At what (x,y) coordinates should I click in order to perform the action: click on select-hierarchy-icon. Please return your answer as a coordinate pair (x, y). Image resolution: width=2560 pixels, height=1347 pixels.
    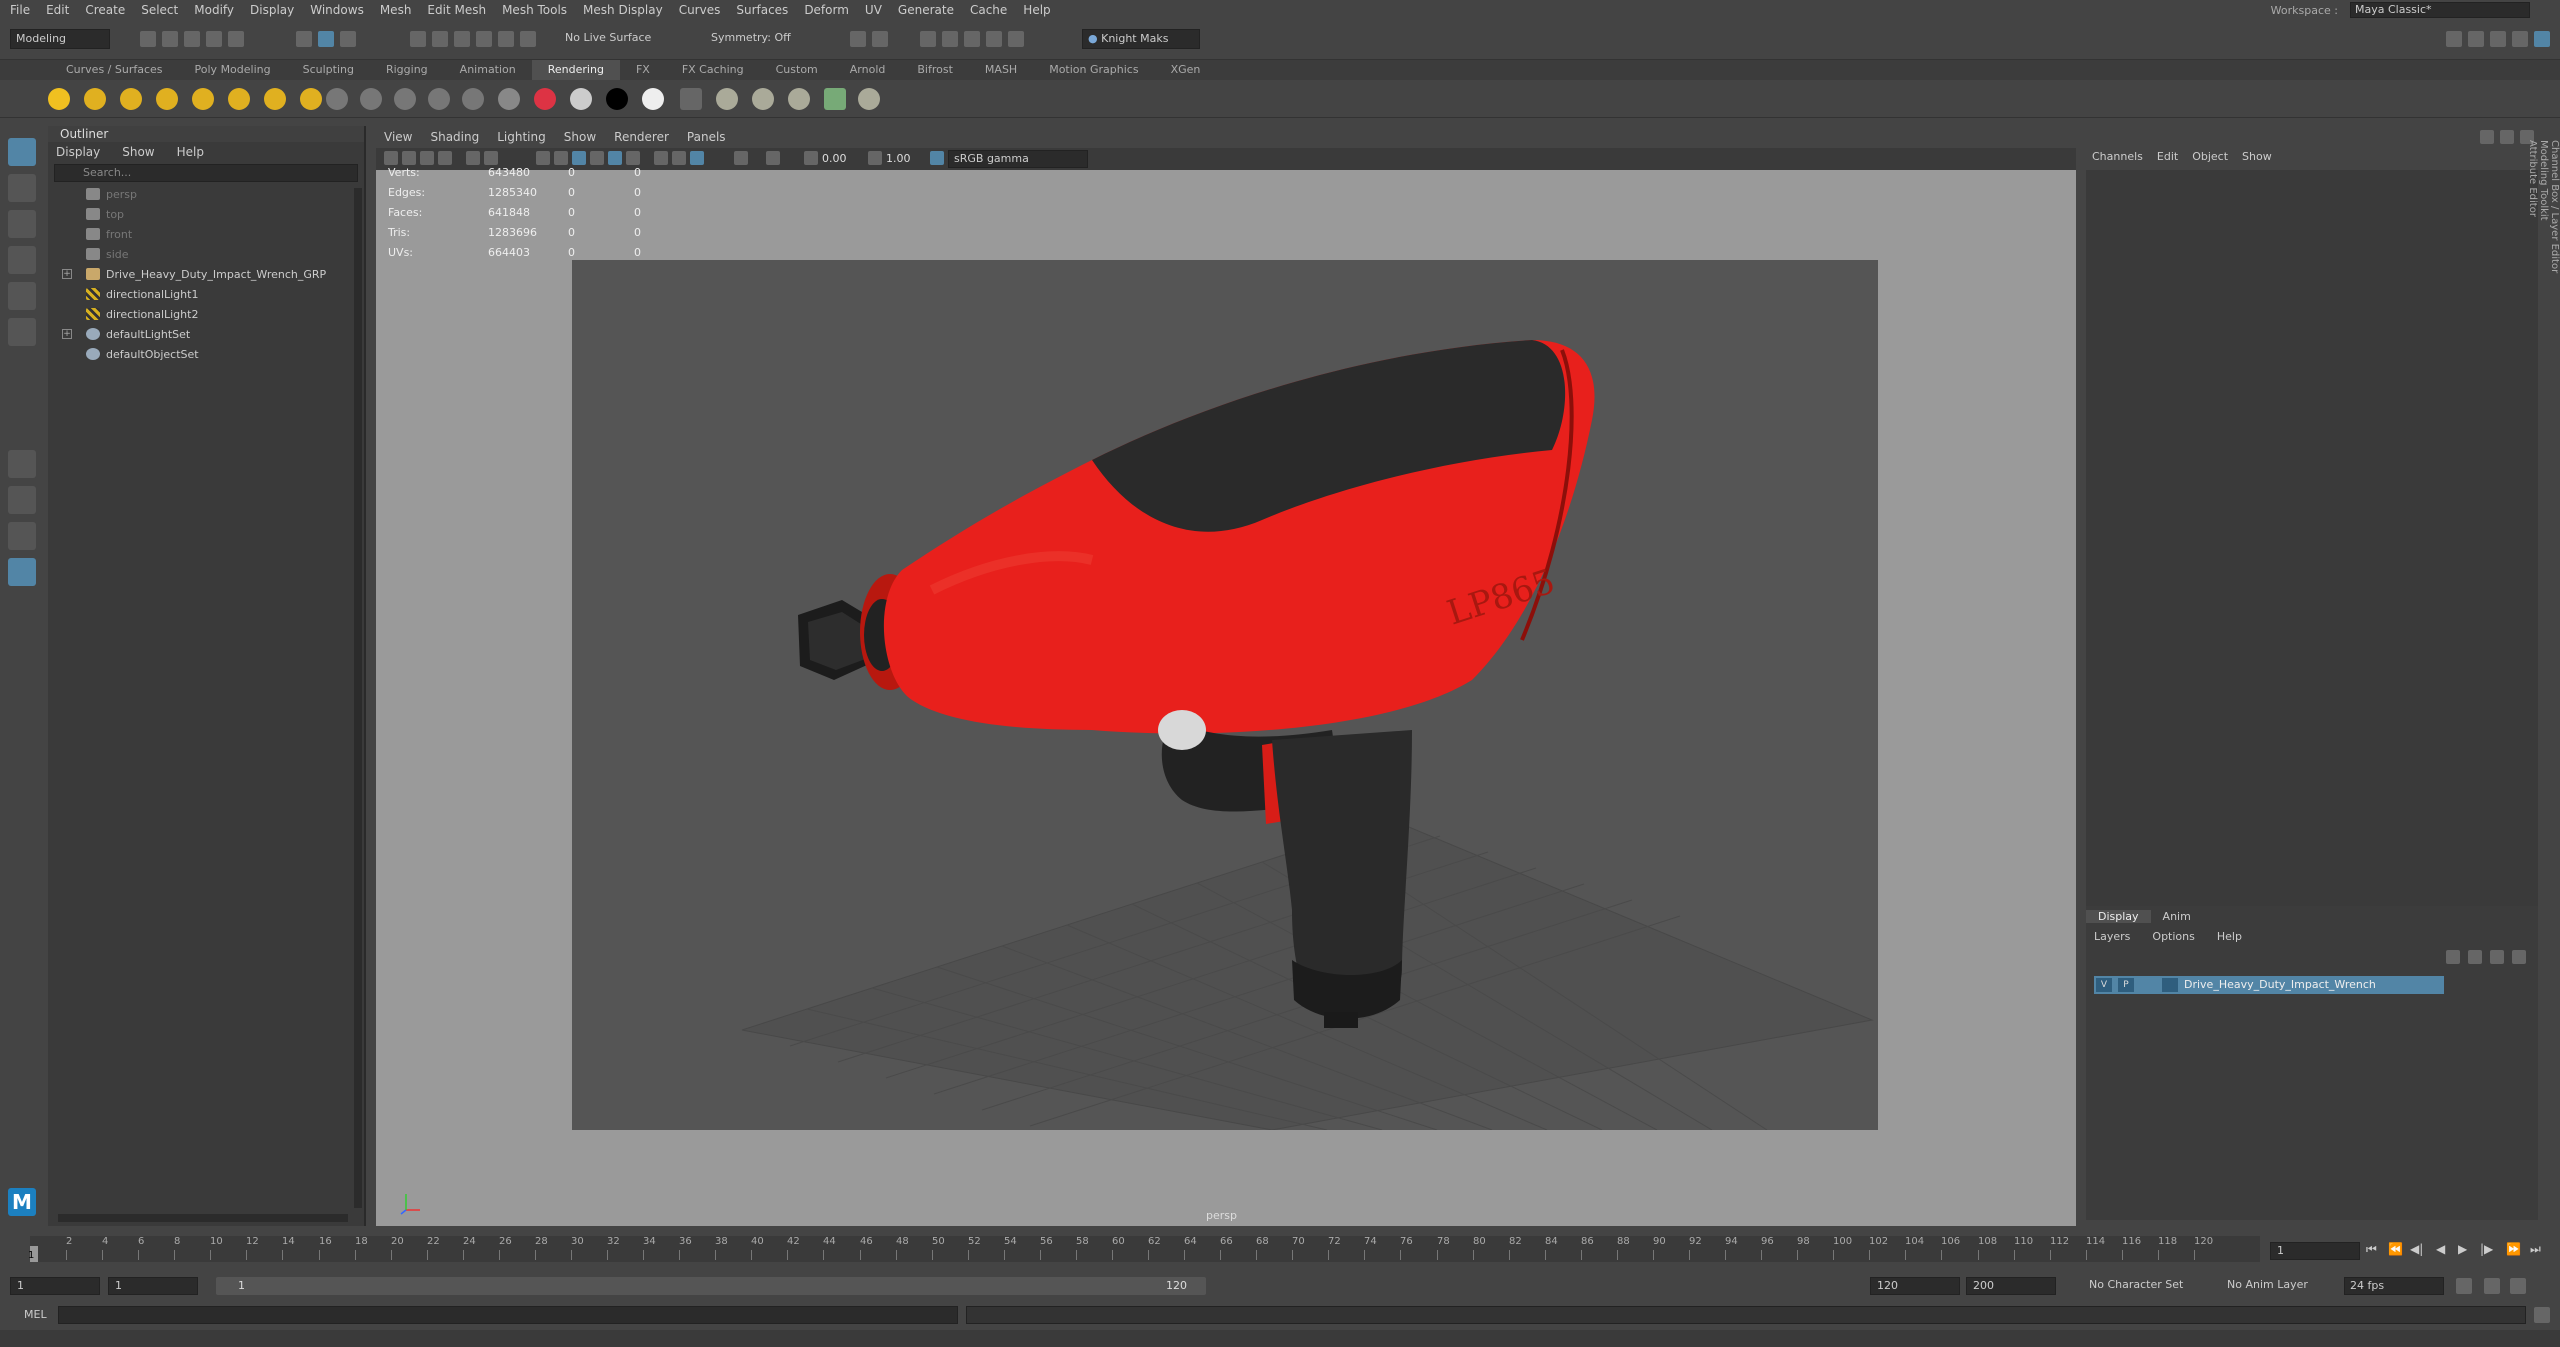
    Looking at the image, I should click on (304, 39).